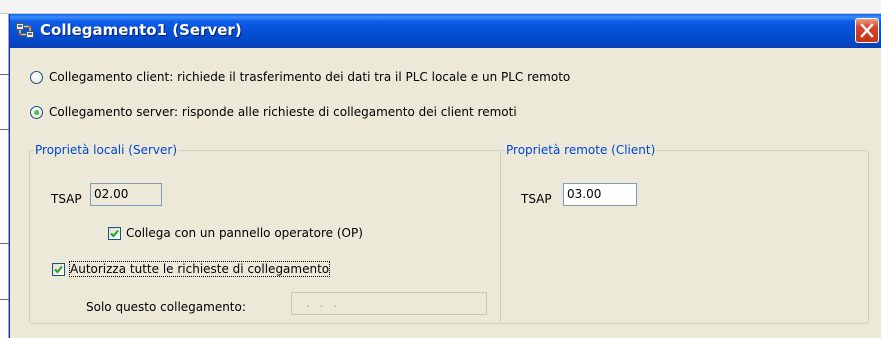 The image size is (881, 338). I want to click on title-bar: Collegamento1 (Server), so click(445, 31).